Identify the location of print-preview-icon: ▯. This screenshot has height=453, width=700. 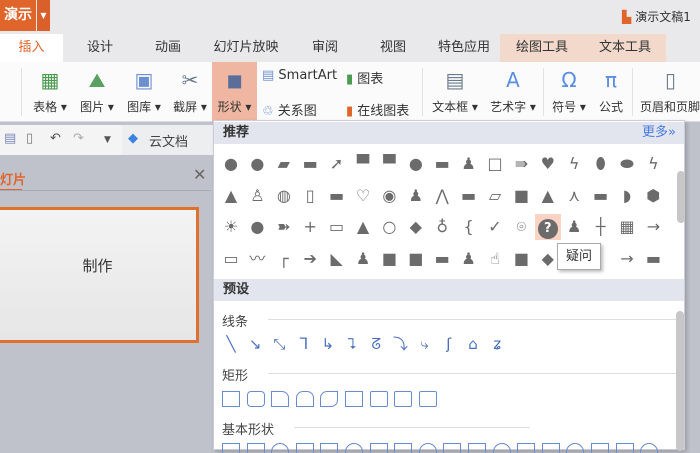
(29, 138).